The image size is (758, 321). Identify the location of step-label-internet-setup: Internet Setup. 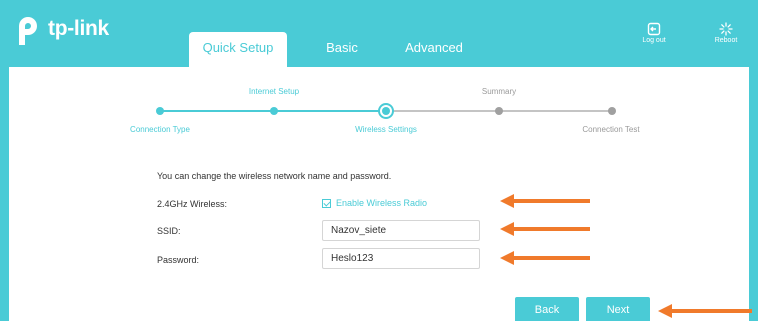
(274, 91).